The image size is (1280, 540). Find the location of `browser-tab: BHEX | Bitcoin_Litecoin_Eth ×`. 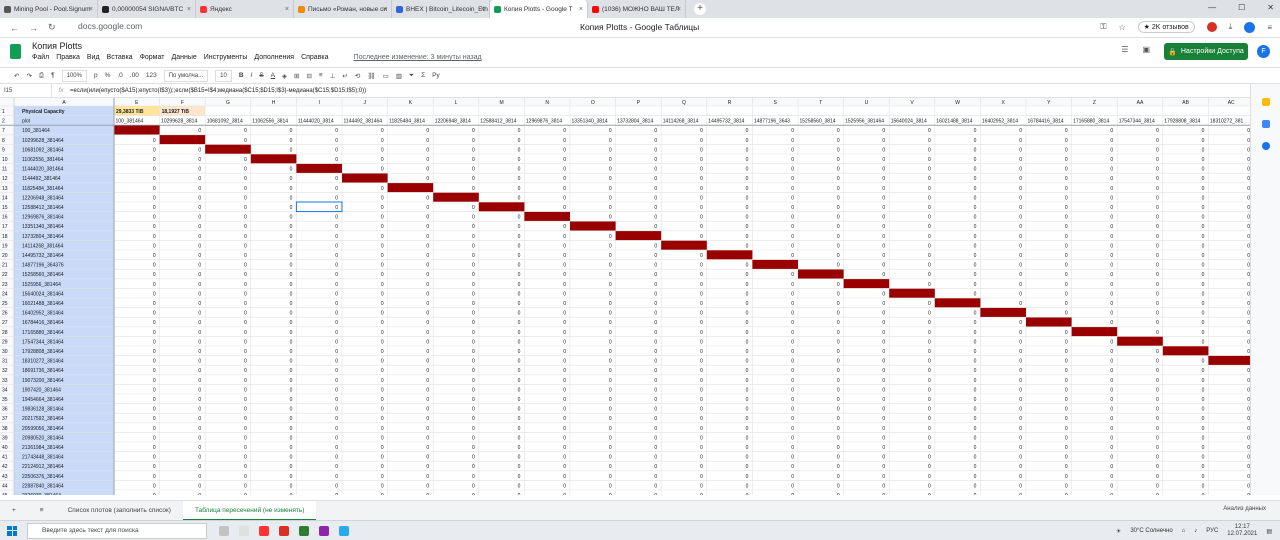

browser-tab: BHEX | Bitcoin_Litecoin_Eth × is located at coordinates (441, 9).